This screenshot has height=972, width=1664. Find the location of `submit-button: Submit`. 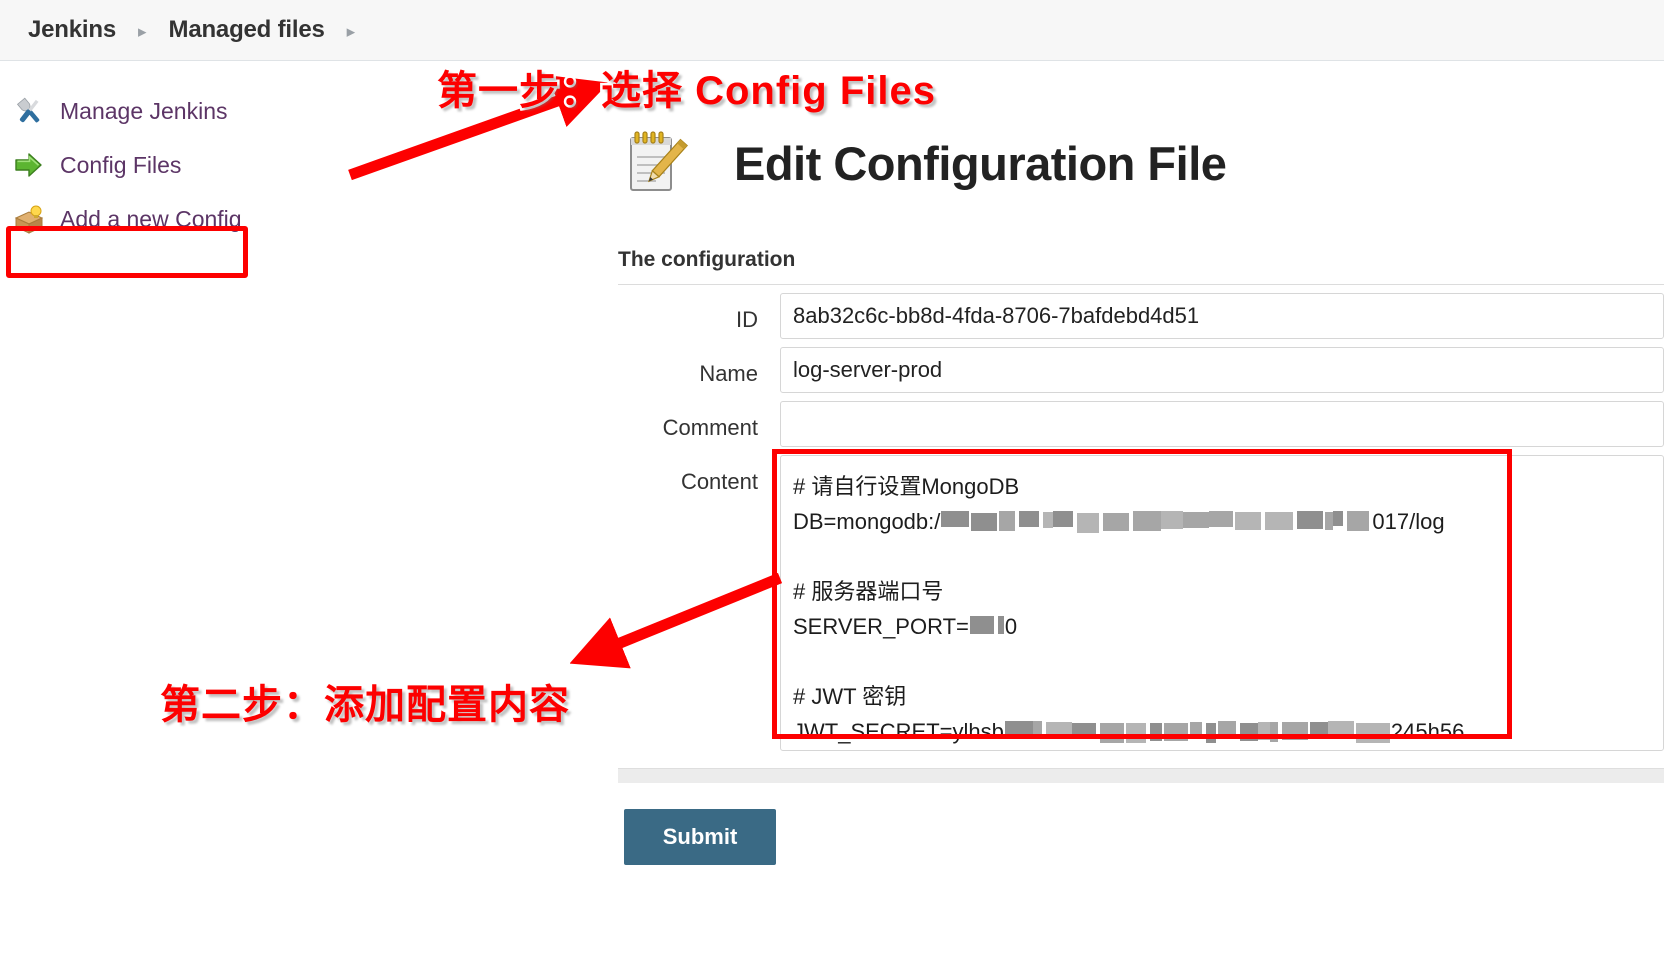

submit-button: Submit is located at coordinates (700, 837).